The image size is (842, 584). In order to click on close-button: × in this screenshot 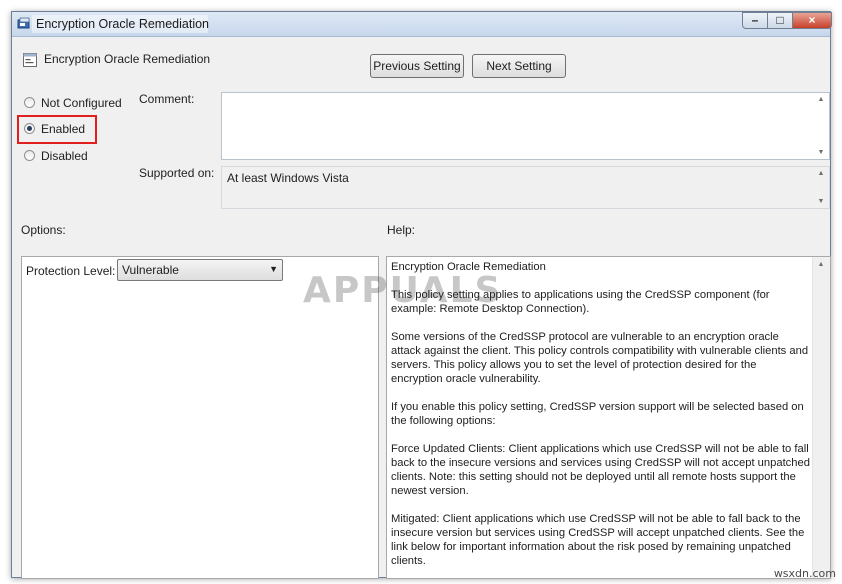, I will do `click(812, 20)`.